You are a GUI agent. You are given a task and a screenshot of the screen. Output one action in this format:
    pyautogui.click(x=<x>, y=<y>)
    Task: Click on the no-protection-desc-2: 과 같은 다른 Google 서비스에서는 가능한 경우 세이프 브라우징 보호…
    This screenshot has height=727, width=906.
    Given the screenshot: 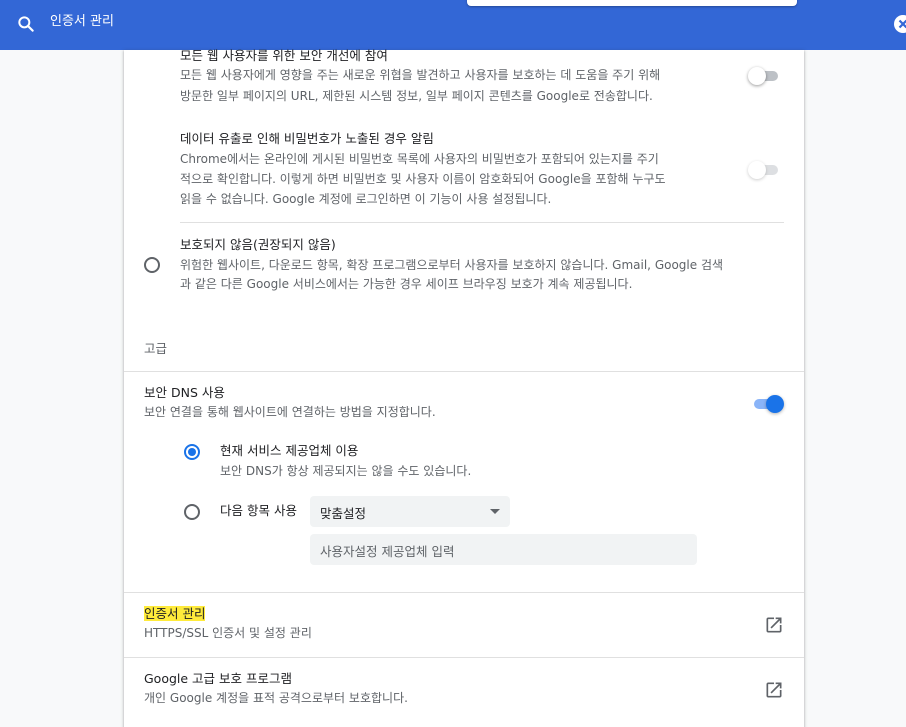 What is the action you would take?
    pyautogui.click(x=406, y=284)
    